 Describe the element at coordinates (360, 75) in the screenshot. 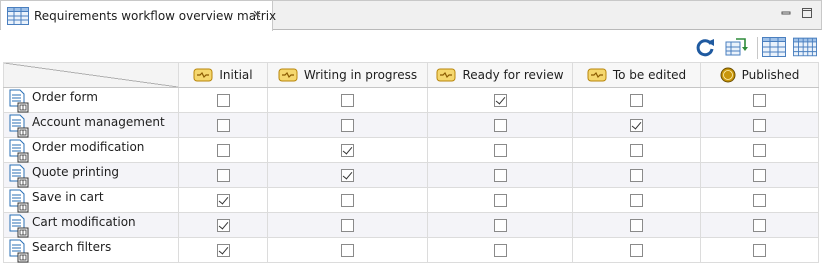

I see `column-header-label: Writing in progress` at that location.